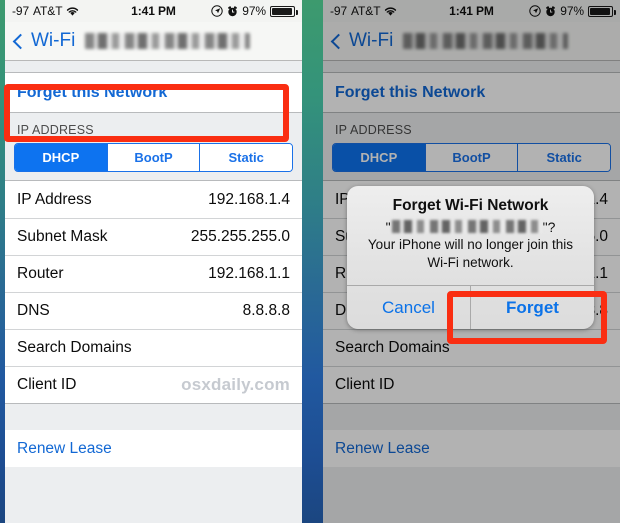 The height and width of the screenshot is (523, 620). What do you see at coordinates (249, 199) in the screenshot?
I see `row-value: 192.168.1.4` at bounding box center [249, 199].